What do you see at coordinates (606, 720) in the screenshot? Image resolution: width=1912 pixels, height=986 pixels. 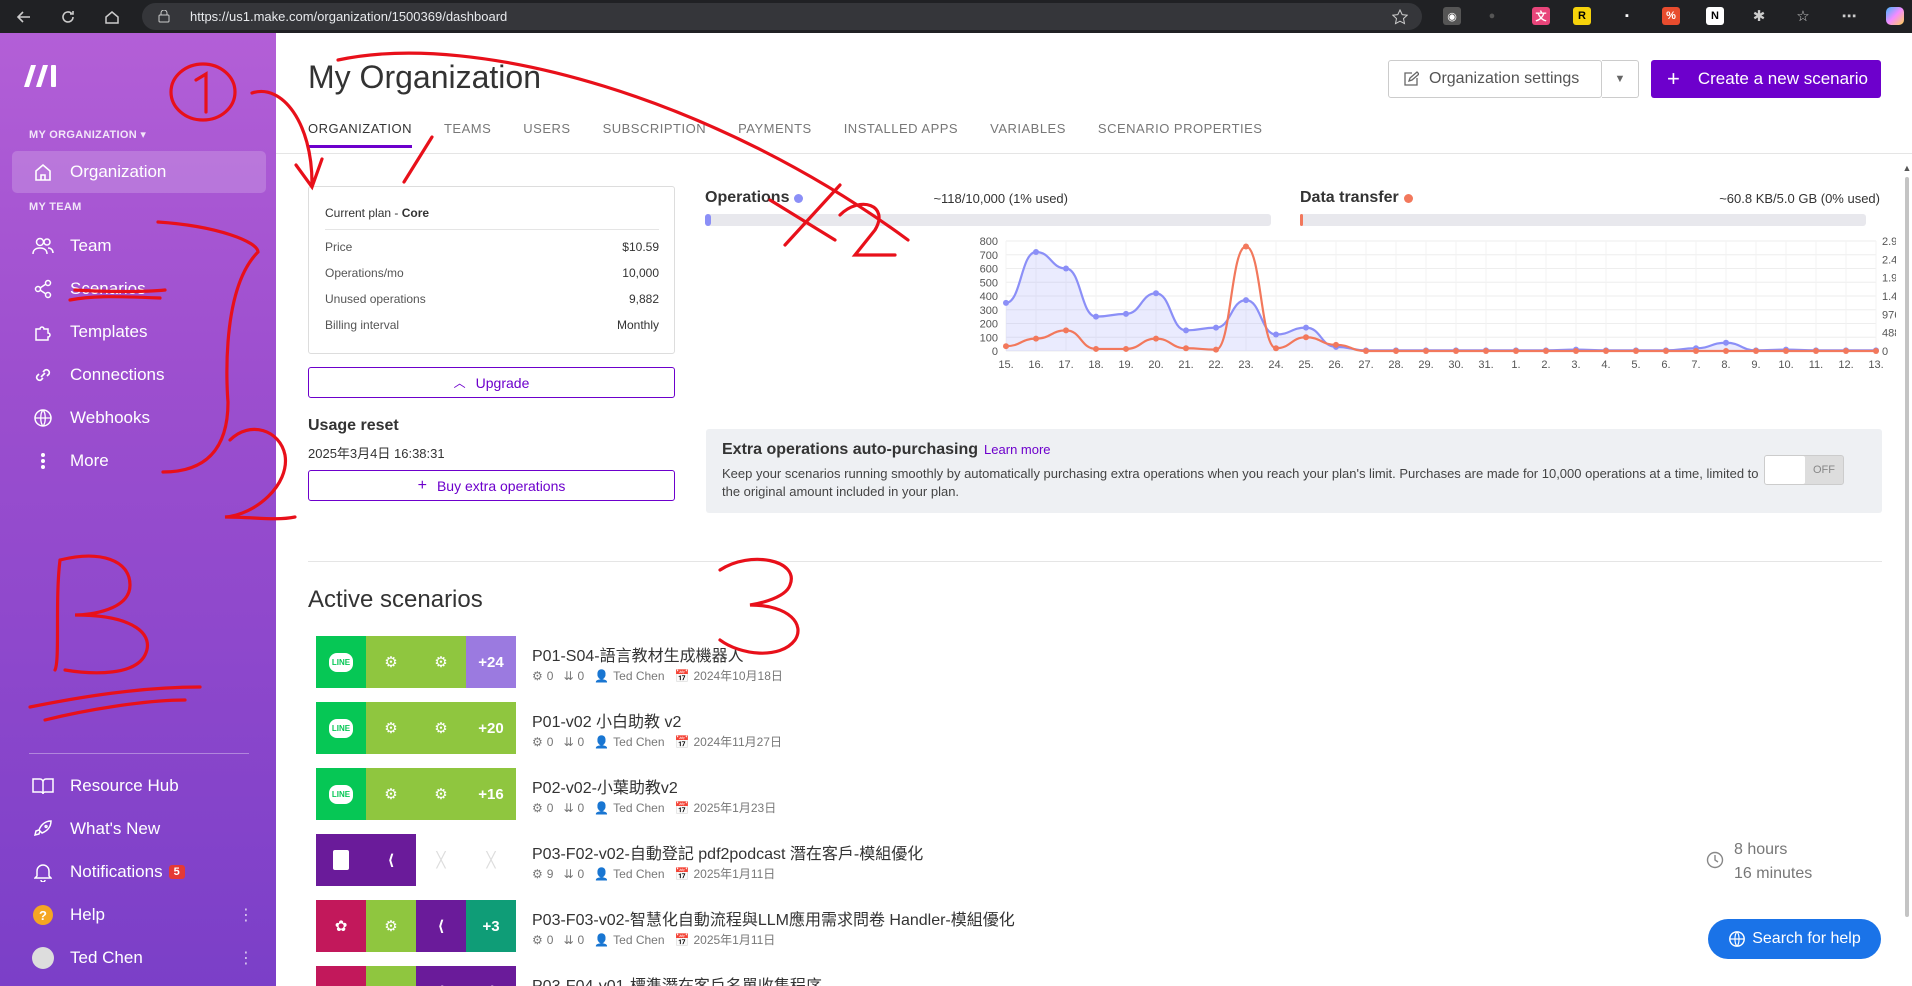 I see `scenario-name: P01-v02 小白助教 v2` at bounding box center [606, 720].